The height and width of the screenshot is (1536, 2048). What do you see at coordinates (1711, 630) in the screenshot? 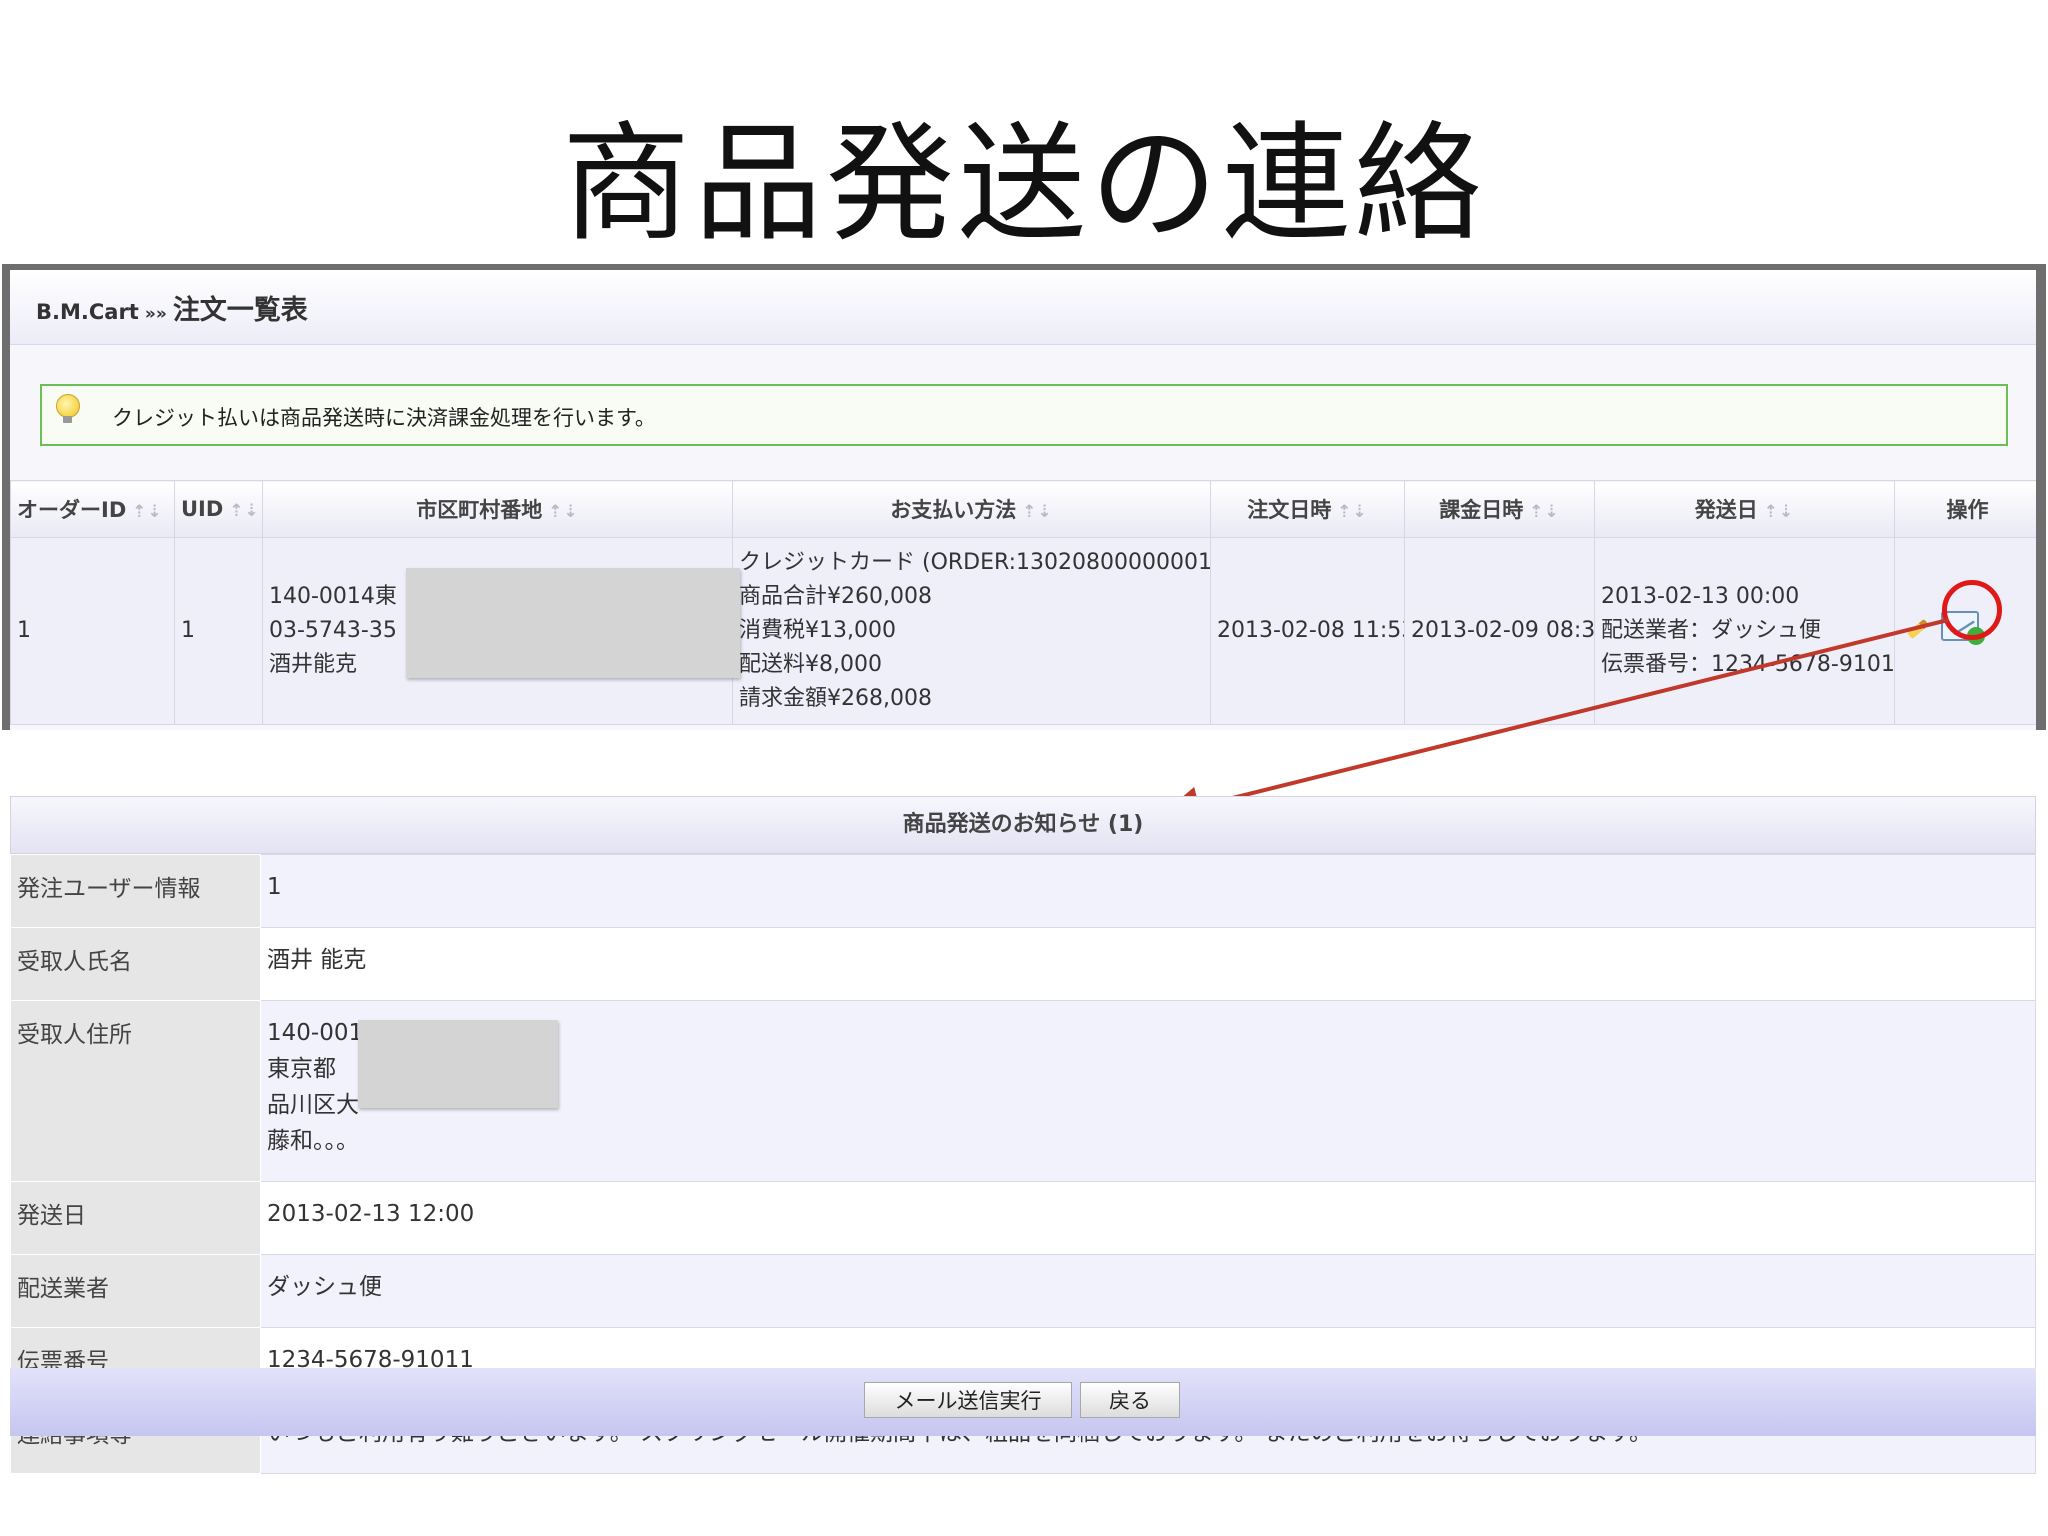
I see `shipping-line: 配送業者：ダッシュ便` at bounding box center [1711, 630].